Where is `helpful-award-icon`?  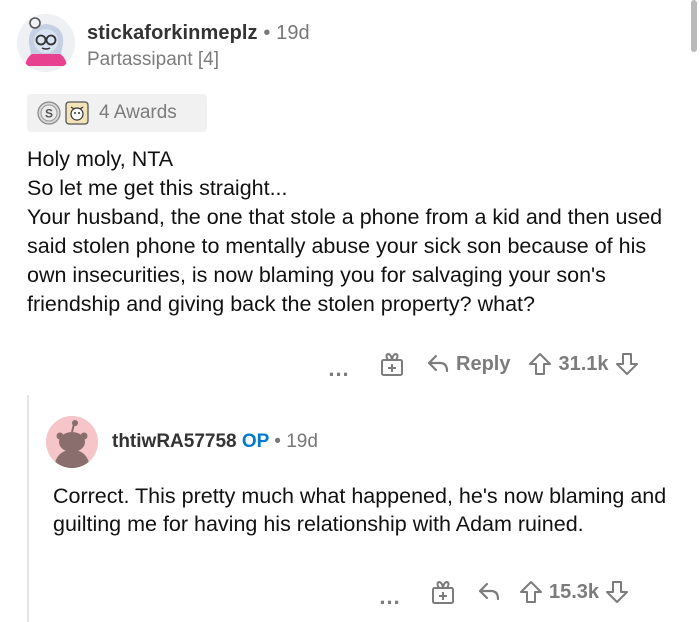
helpful-award-icon is located at coordinates (77, 113).